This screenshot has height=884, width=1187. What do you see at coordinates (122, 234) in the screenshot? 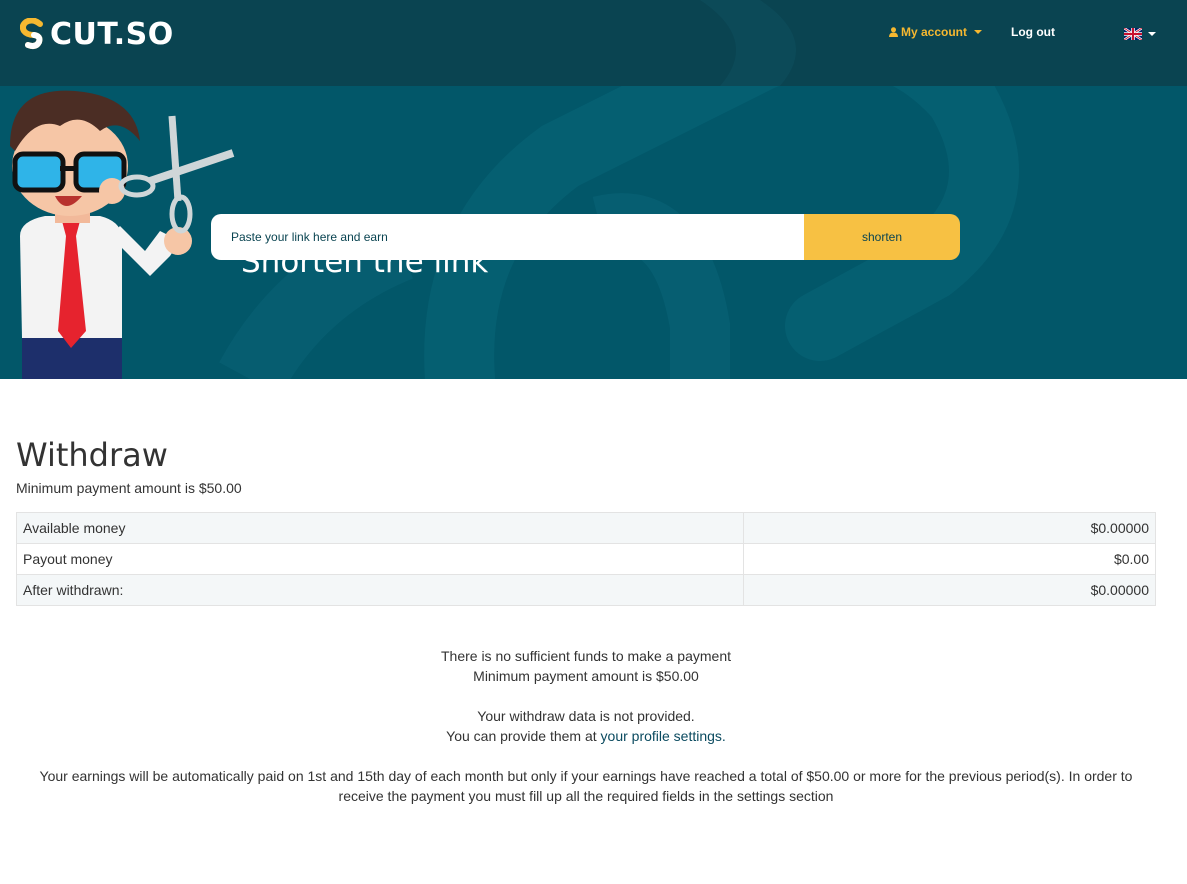
I see `mascot-illustration` at bounding box center [122, 234].